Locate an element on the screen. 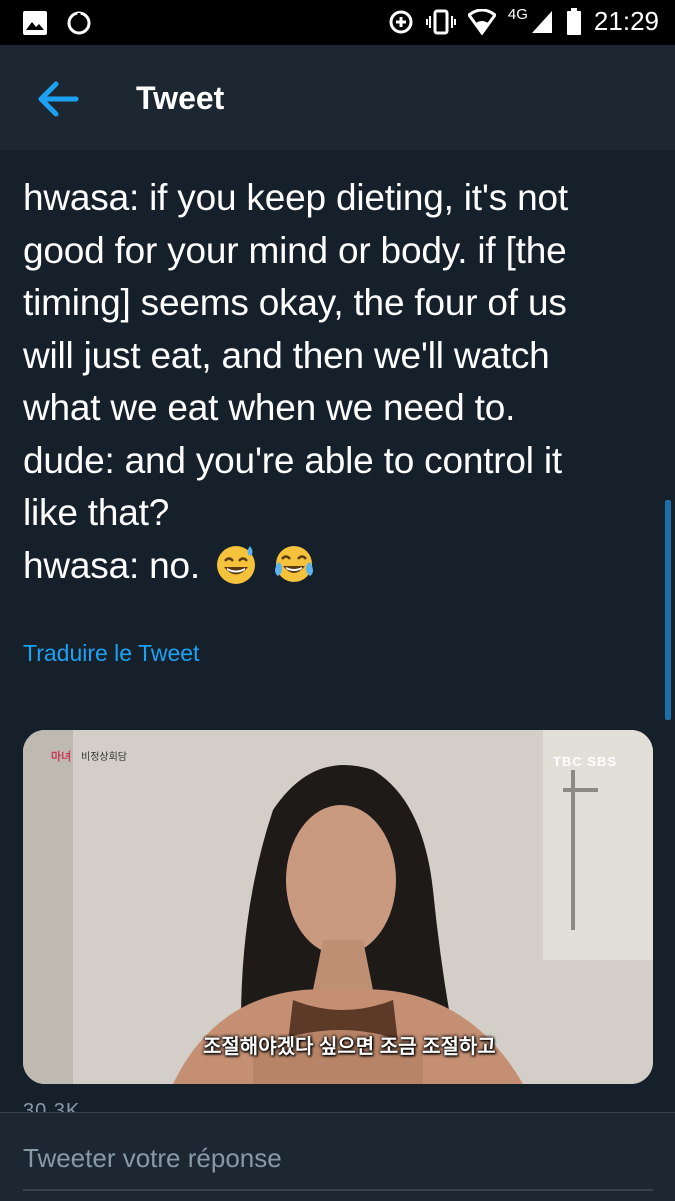 This screenshot has height=1201, width=675. channel-logo-left-sub: 비정상회담 is located at coordinates (104, 757).